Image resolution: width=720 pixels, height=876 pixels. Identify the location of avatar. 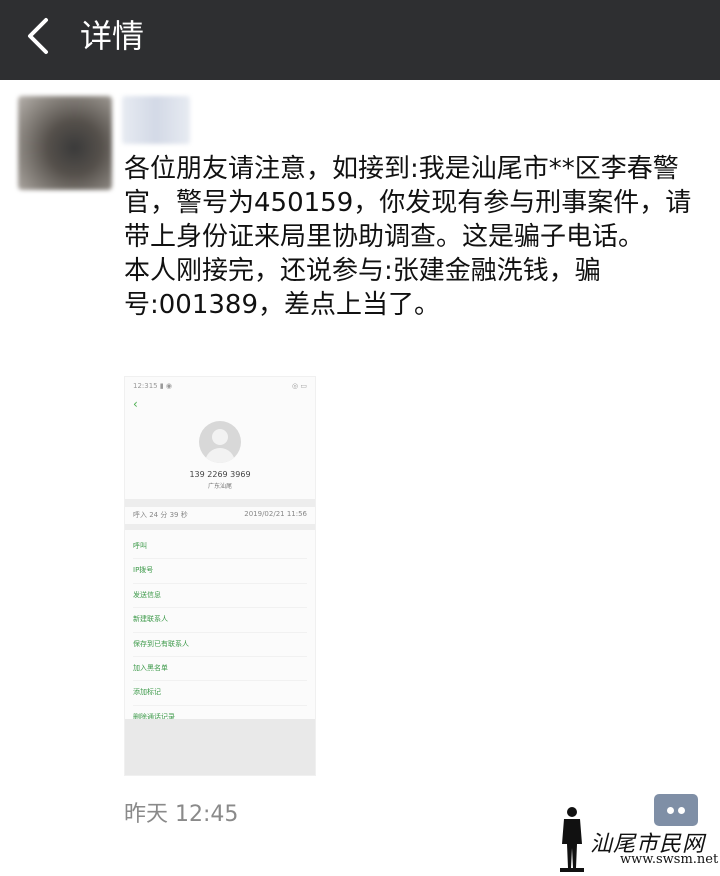
(65, 143).